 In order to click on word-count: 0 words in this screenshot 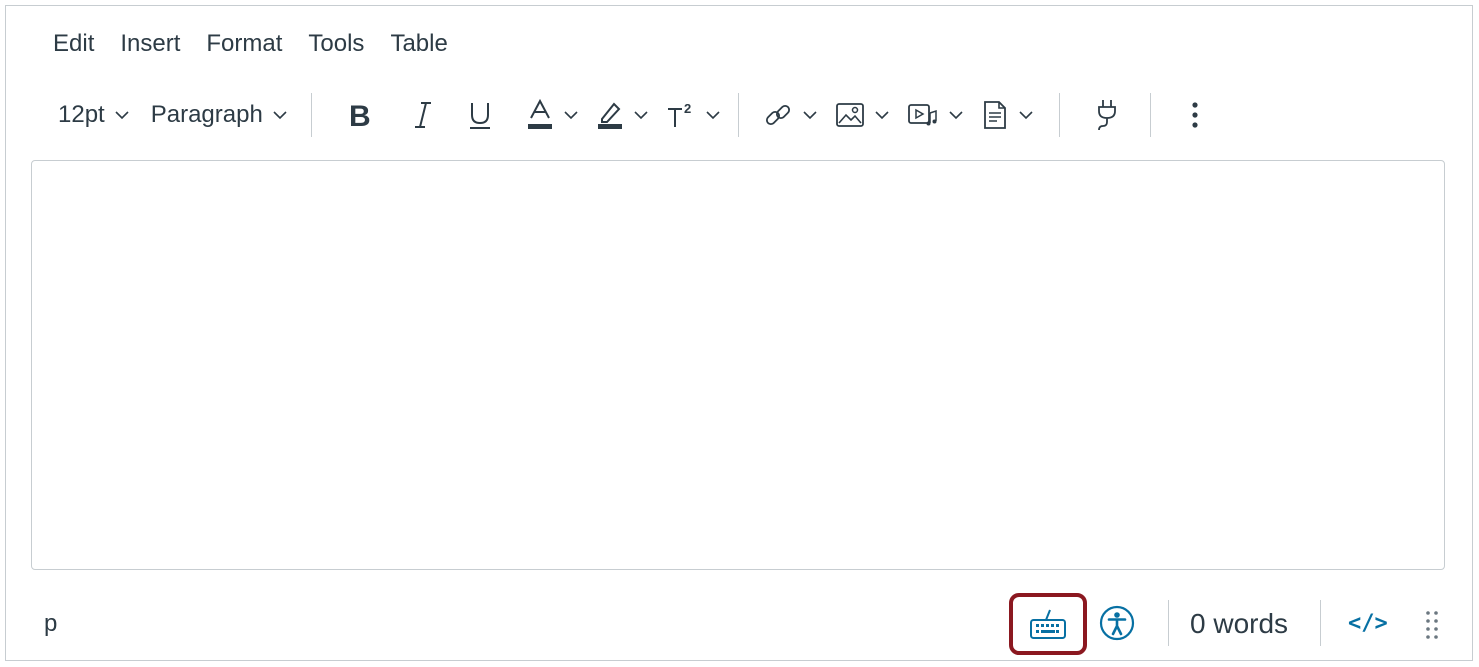, I will do `click(1239, 624)`.